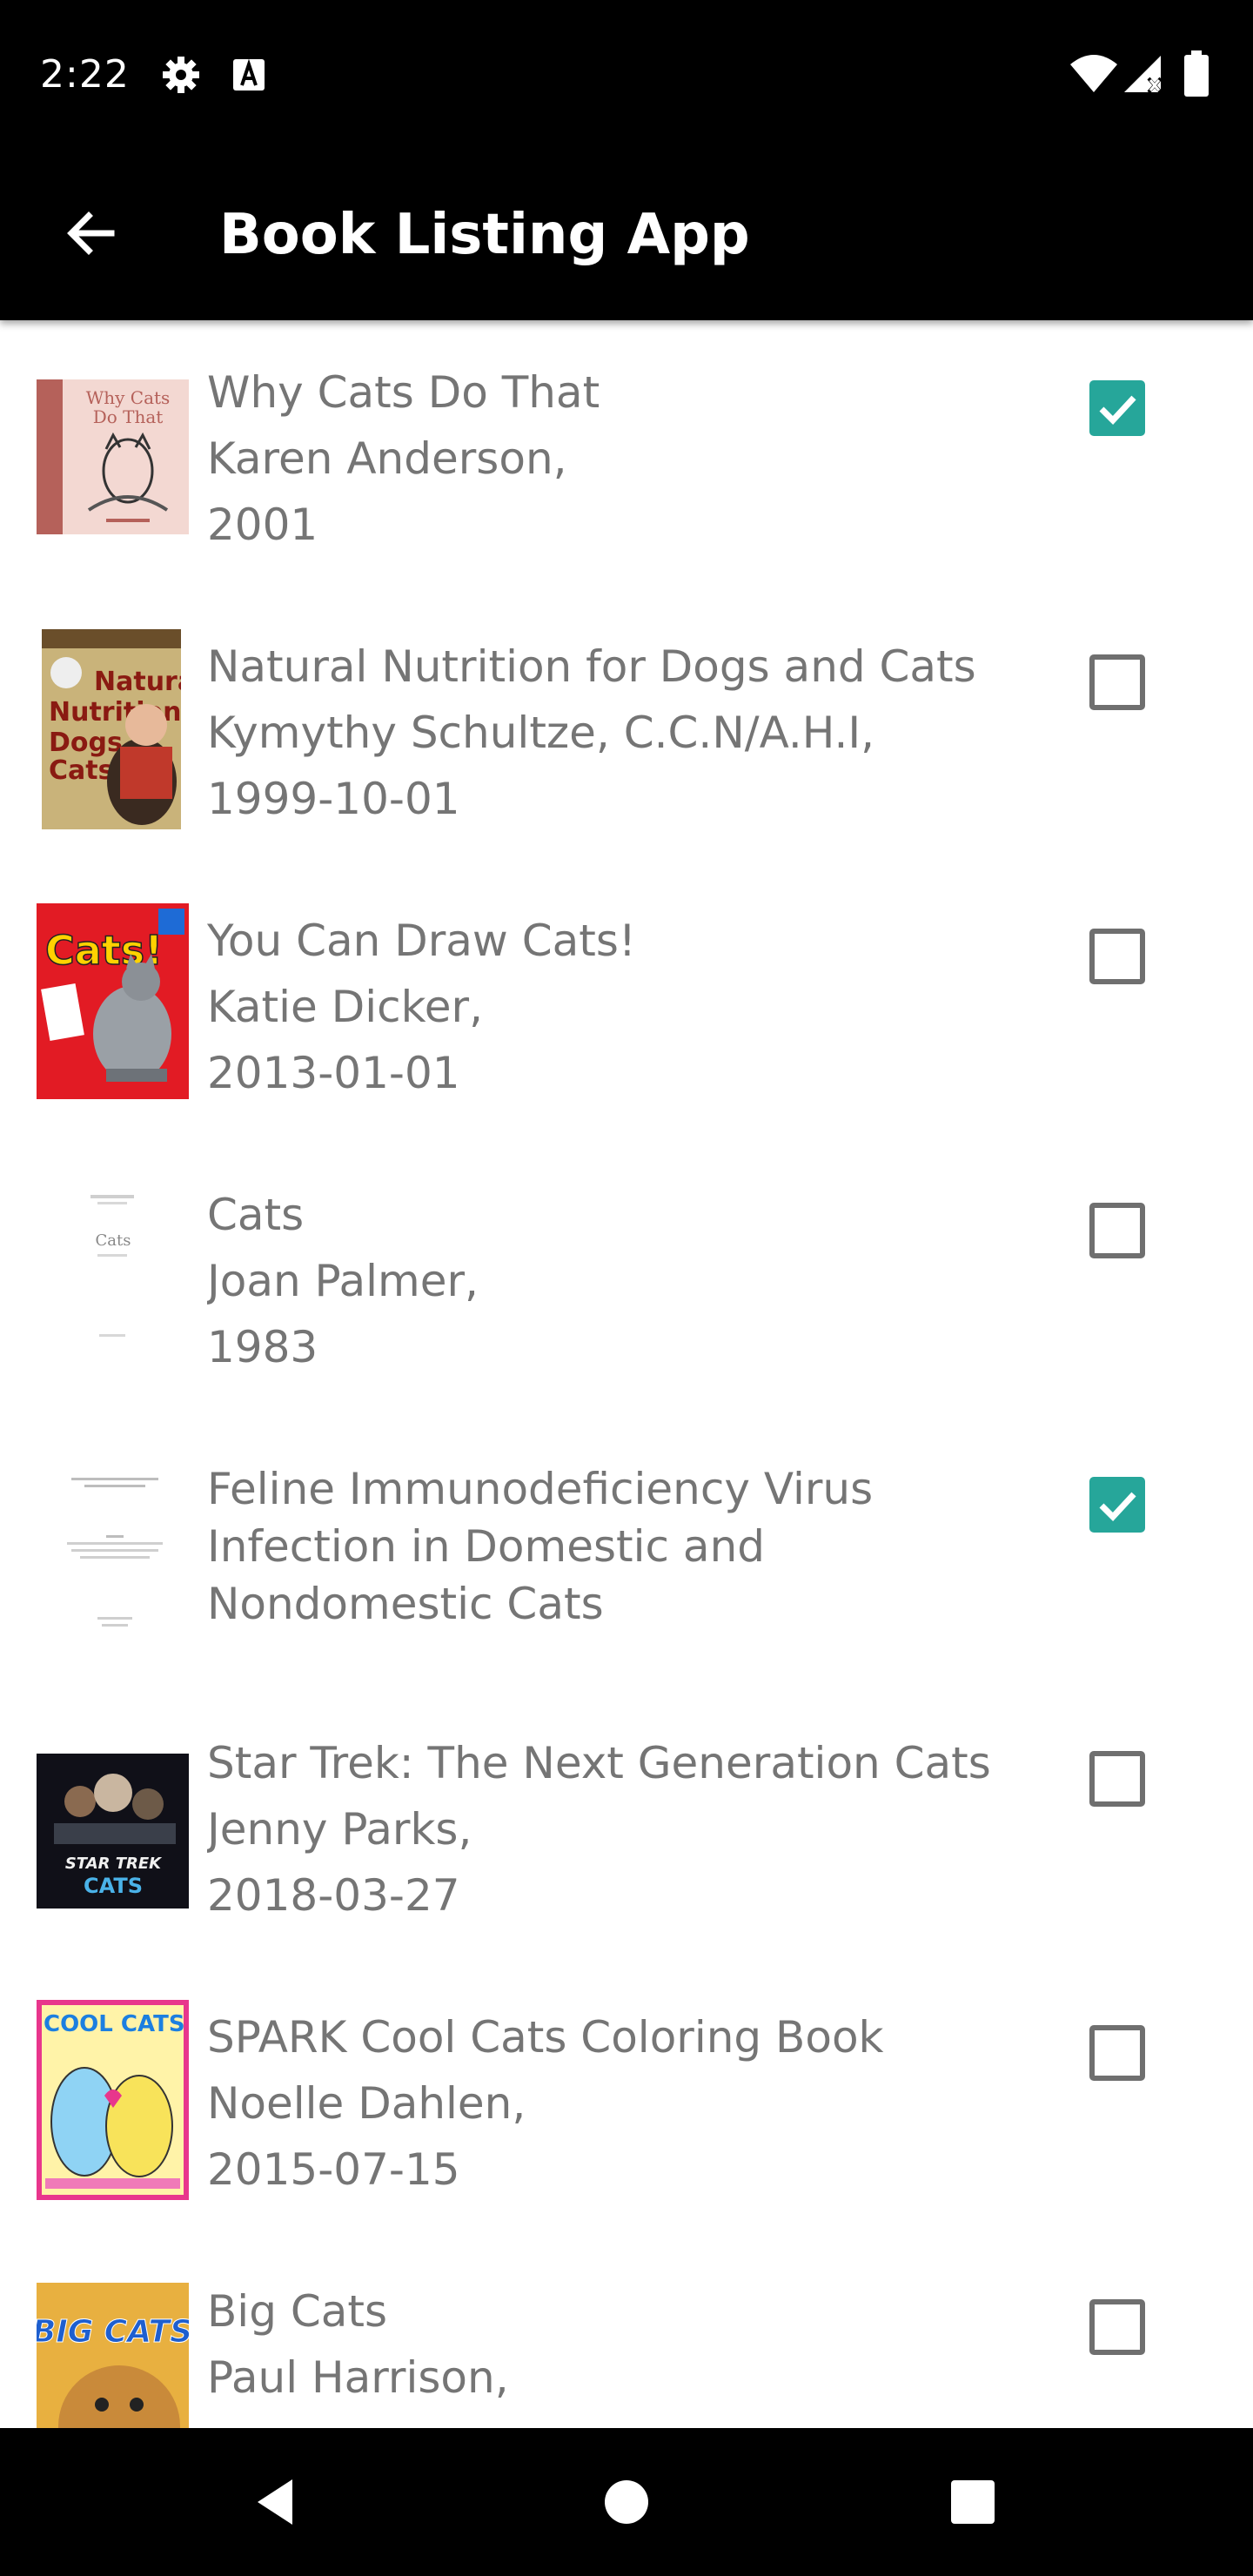 The image size is (1253, 2576). What do you see at coordinates (114, 1864) in the screenshot?
I see `cover-text: STAR TREK` at bounding box center [114, 1864].